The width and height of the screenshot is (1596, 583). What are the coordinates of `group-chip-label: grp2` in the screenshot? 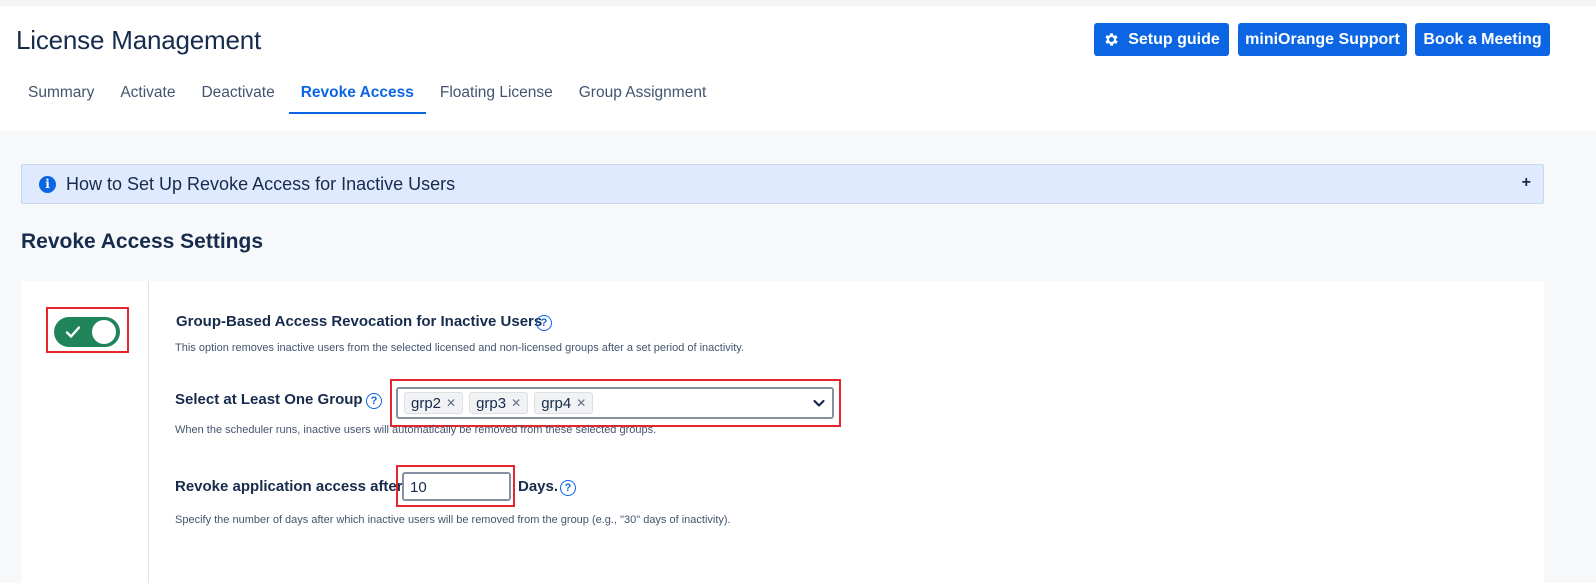 It's located at (426, 403).